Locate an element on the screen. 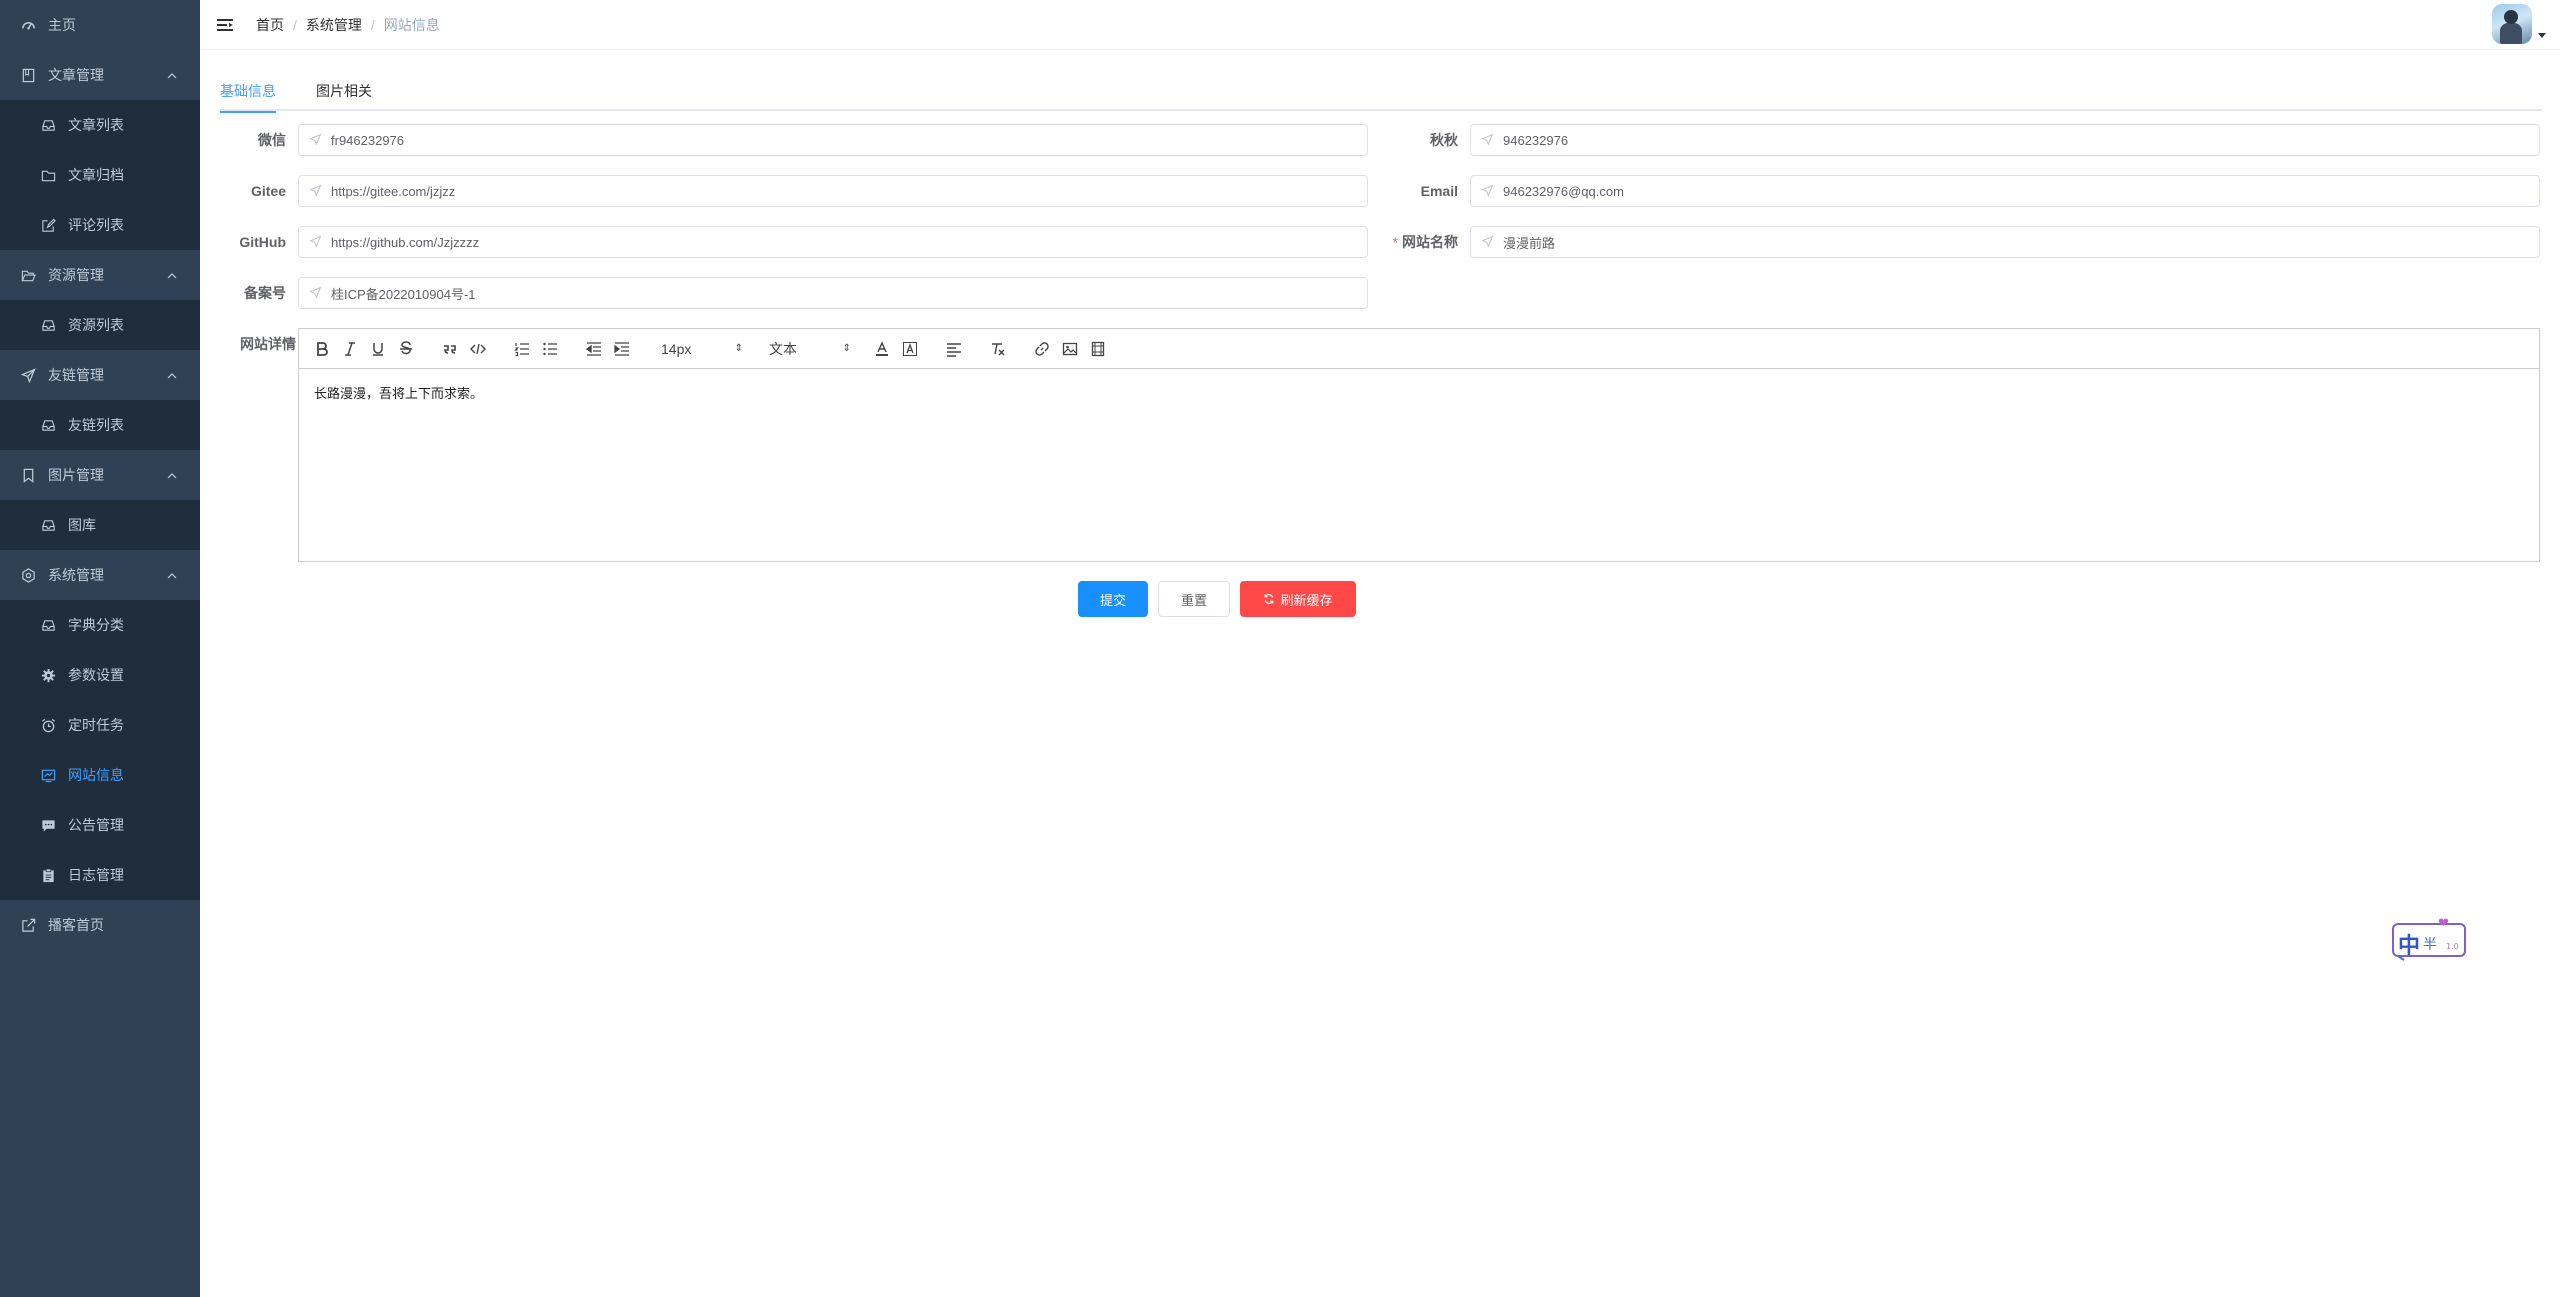 The width and height of the screenshot is (2560, 1297). italic-icon is located at coordinates (350, 349).